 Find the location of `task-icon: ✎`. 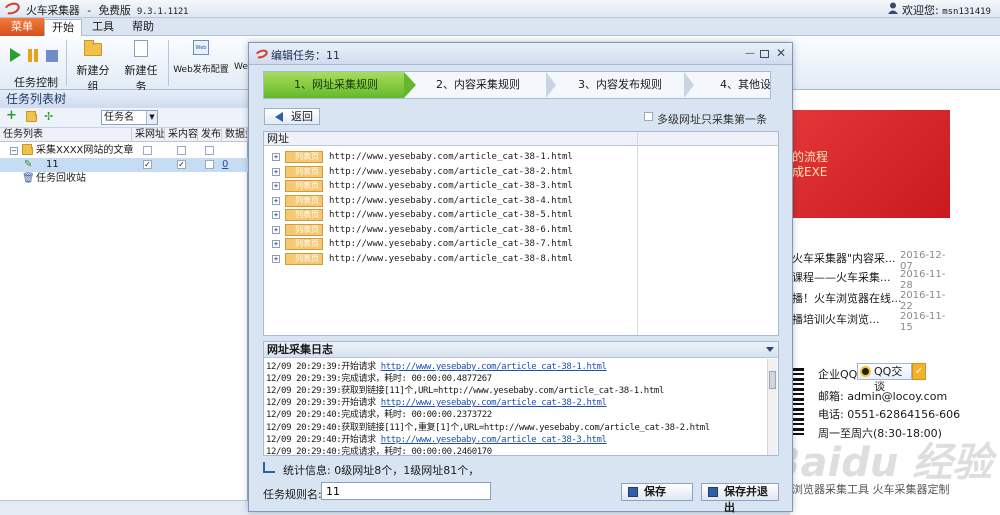

task-icon: ✎ is located at coordinates (28, 164).